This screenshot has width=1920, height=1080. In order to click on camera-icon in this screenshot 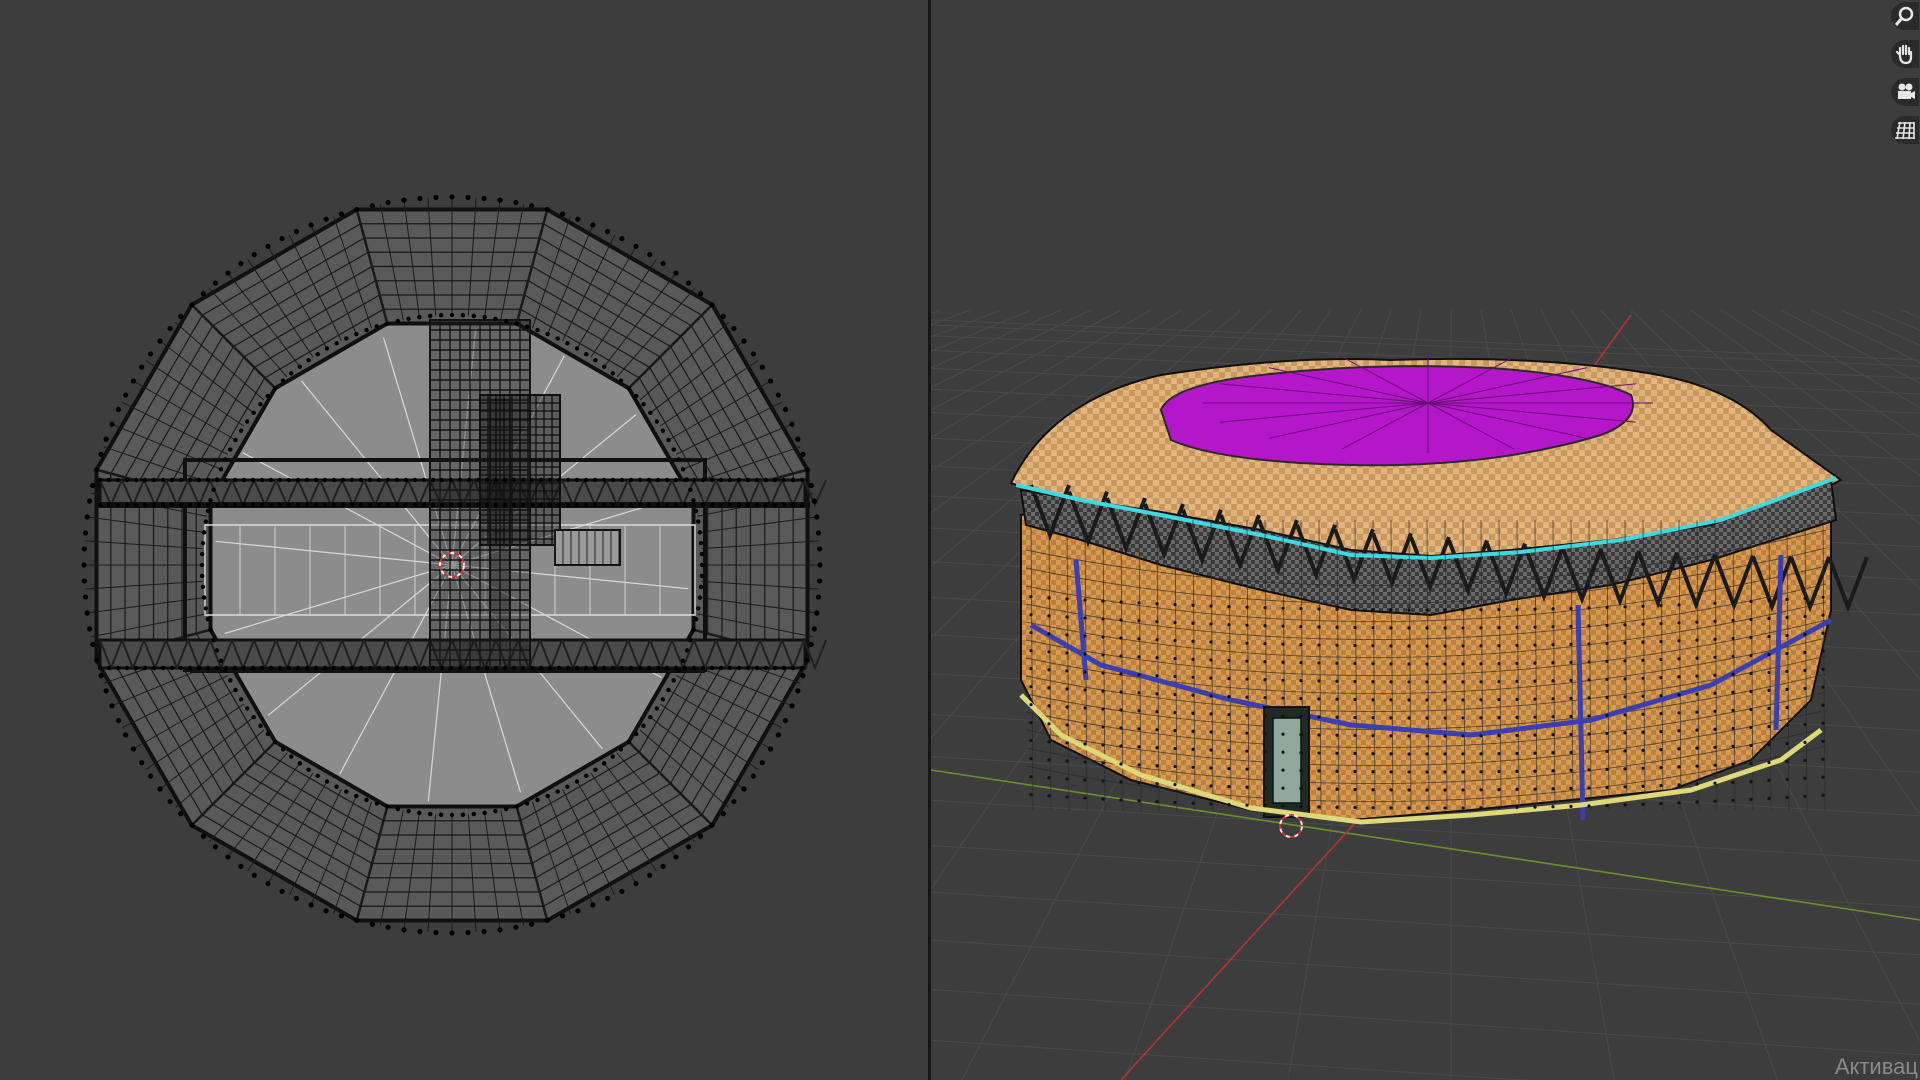, I will do `click(1906, 91)`.